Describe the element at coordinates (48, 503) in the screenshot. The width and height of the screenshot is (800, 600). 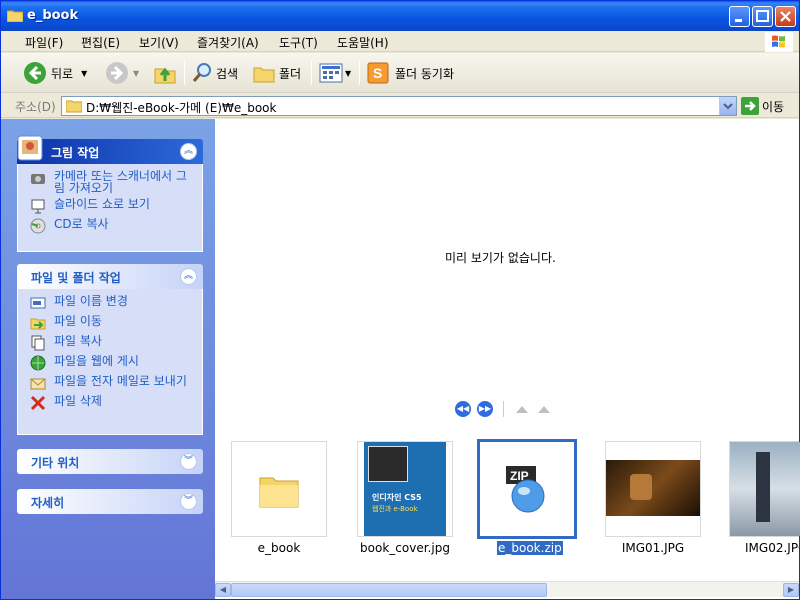
I see `details-title: 자세히` at that location.